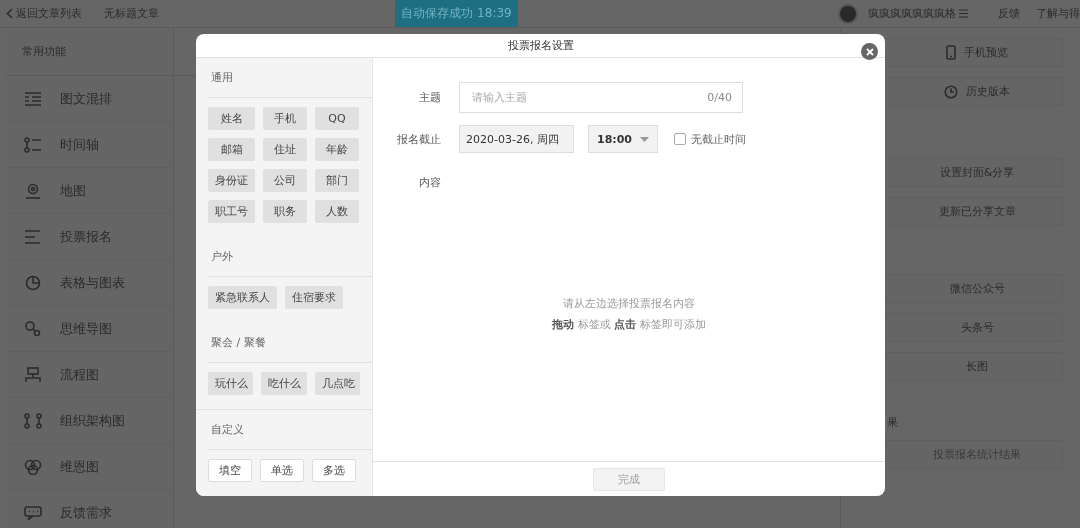 The height and width of the screenshot is (528, 1080). Describe the element at coordinates (222, 77) in the screenshot. I see `group-title: 通用` at that location.